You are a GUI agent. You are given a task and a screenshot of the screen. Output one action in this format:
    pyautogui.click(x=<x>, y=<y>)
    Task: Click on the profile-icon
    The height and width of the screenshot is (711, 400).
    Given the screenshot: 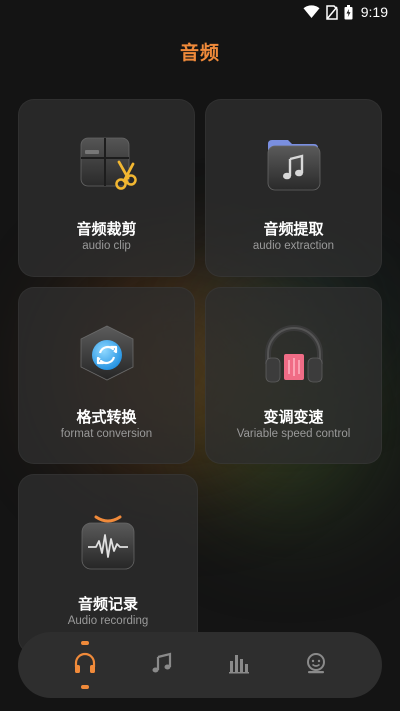 What is the action you would take?
    pyautogui.click(x=316, y=665)
    